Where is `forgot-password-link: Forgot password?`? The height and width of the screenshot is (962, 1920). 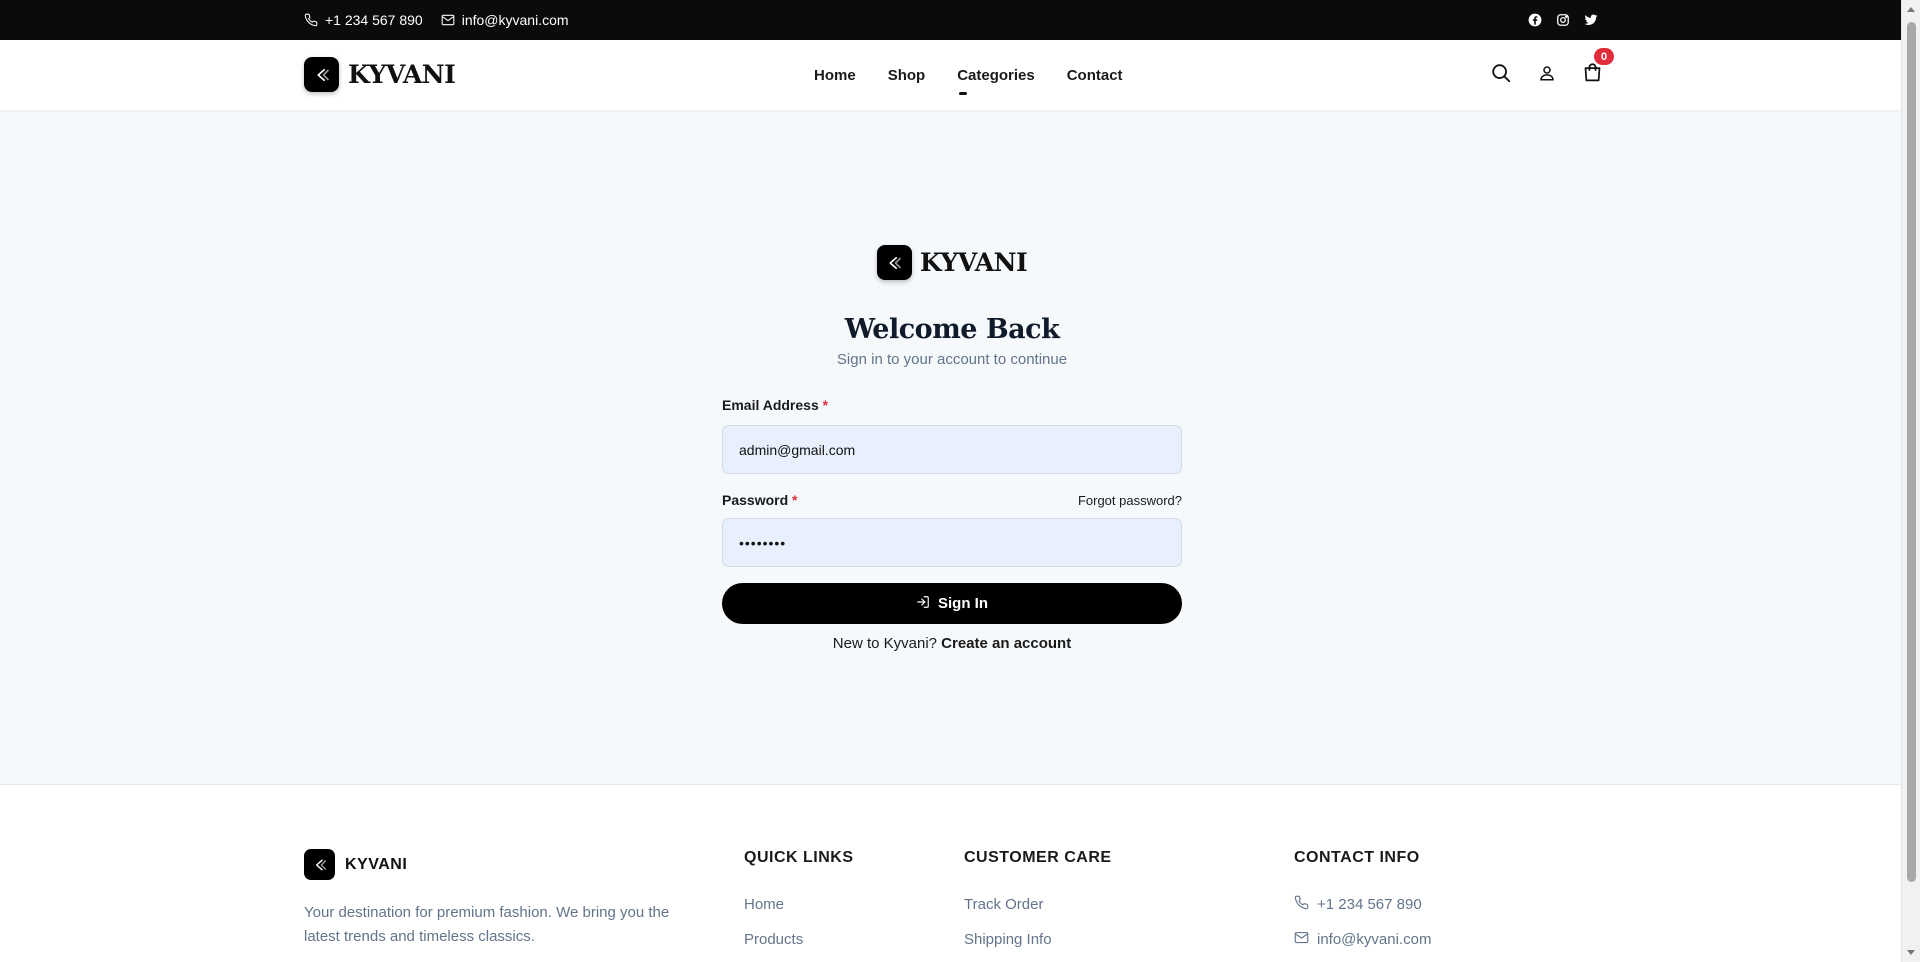 forgot-password-link: Forgot password? is located at coordinates (1130, 500).